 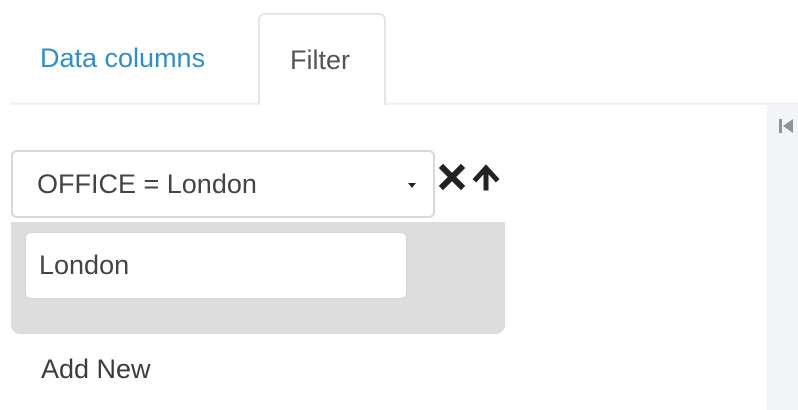 I want to click on tab-filter-label: Filter, so click(x=320, y=60).